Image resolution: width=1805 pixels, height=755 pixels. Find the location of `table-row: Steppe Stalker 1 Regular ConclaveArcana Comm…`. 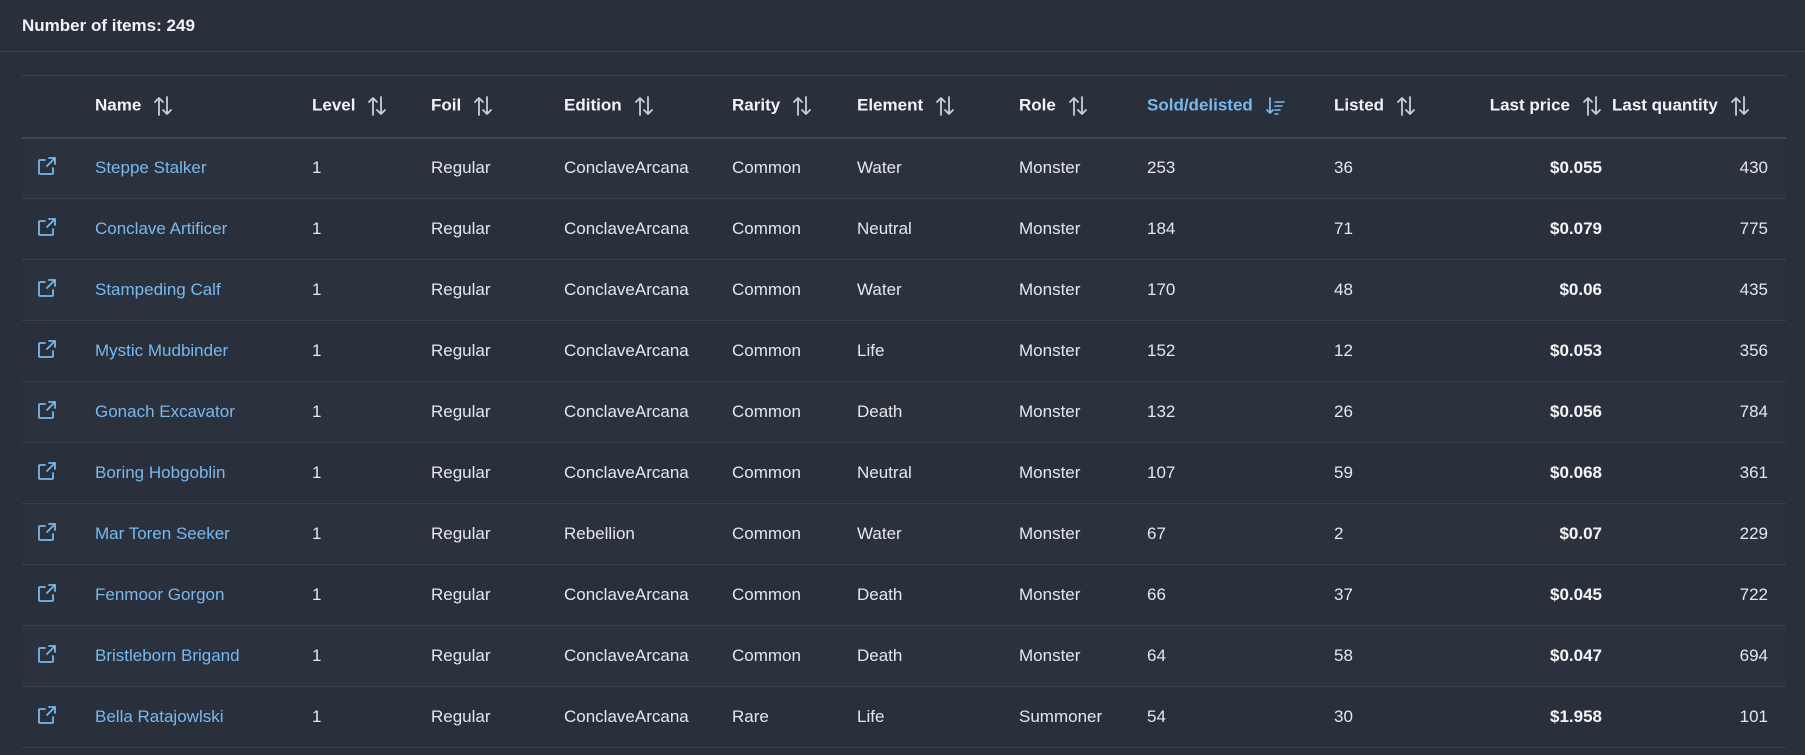

table-row: Steppe Stalker 1 Regular ConclaveArcana Comm… is located at coordinates (904, 168).